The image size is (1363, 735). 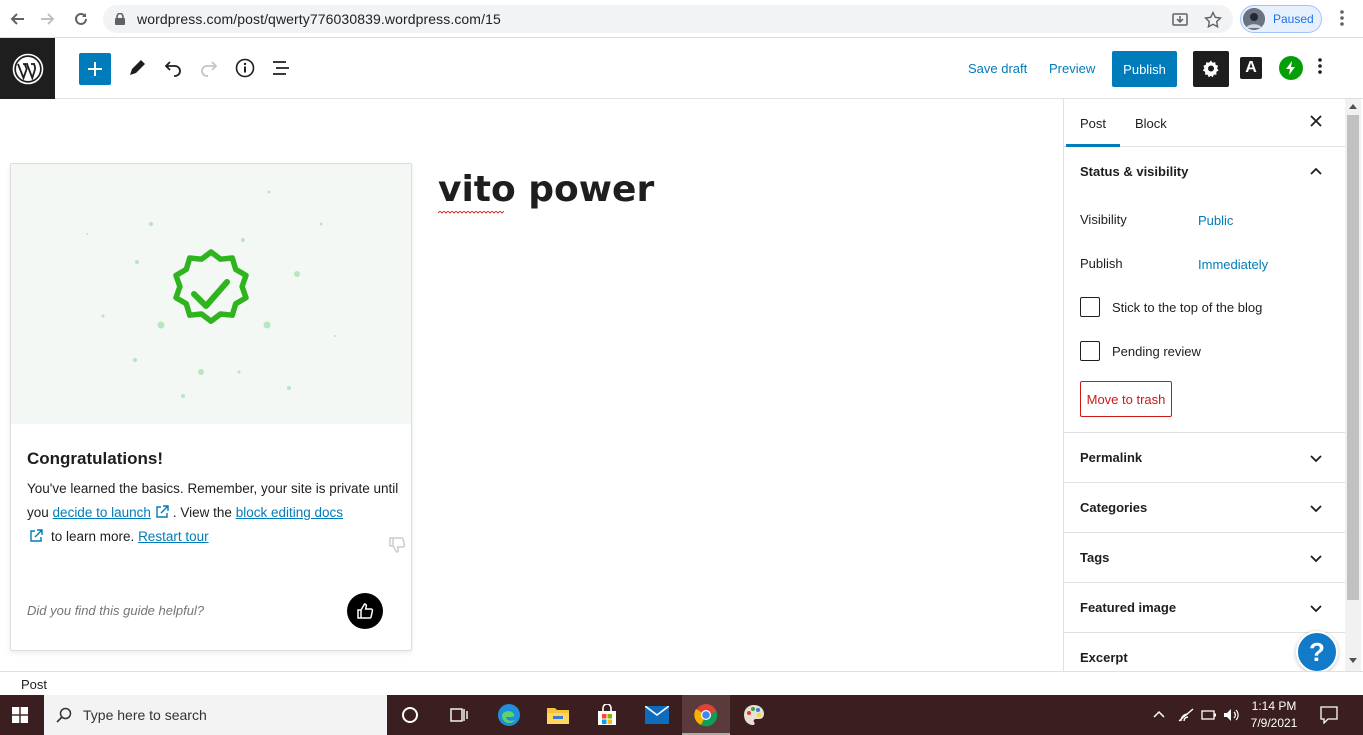 I want to click on publish-date-toggle: Immediately, so click(x=1233, y=264).